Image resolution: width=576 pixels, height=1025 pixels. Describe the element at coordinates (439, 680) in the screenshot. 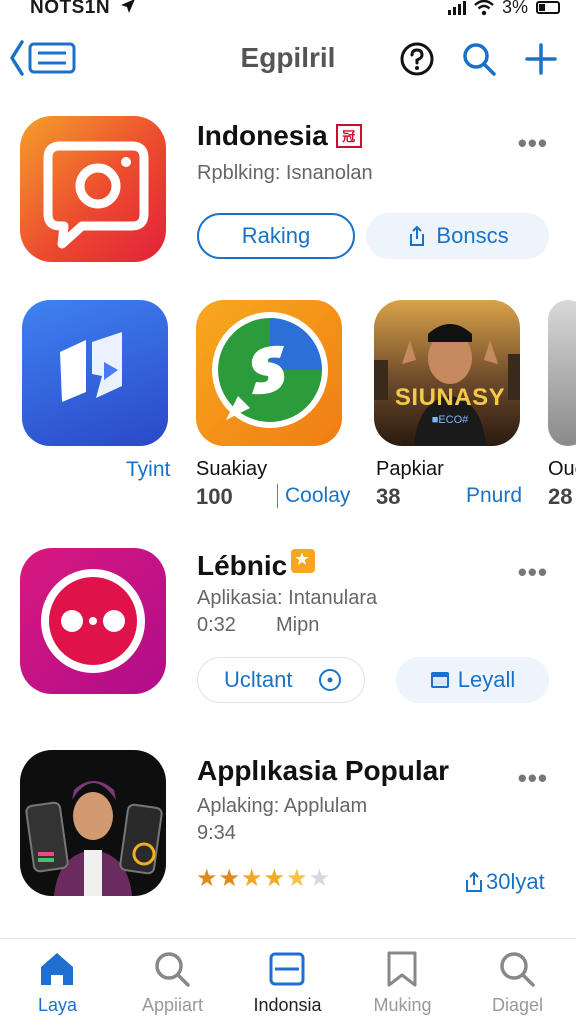

I see `calendar-icon` at that location.